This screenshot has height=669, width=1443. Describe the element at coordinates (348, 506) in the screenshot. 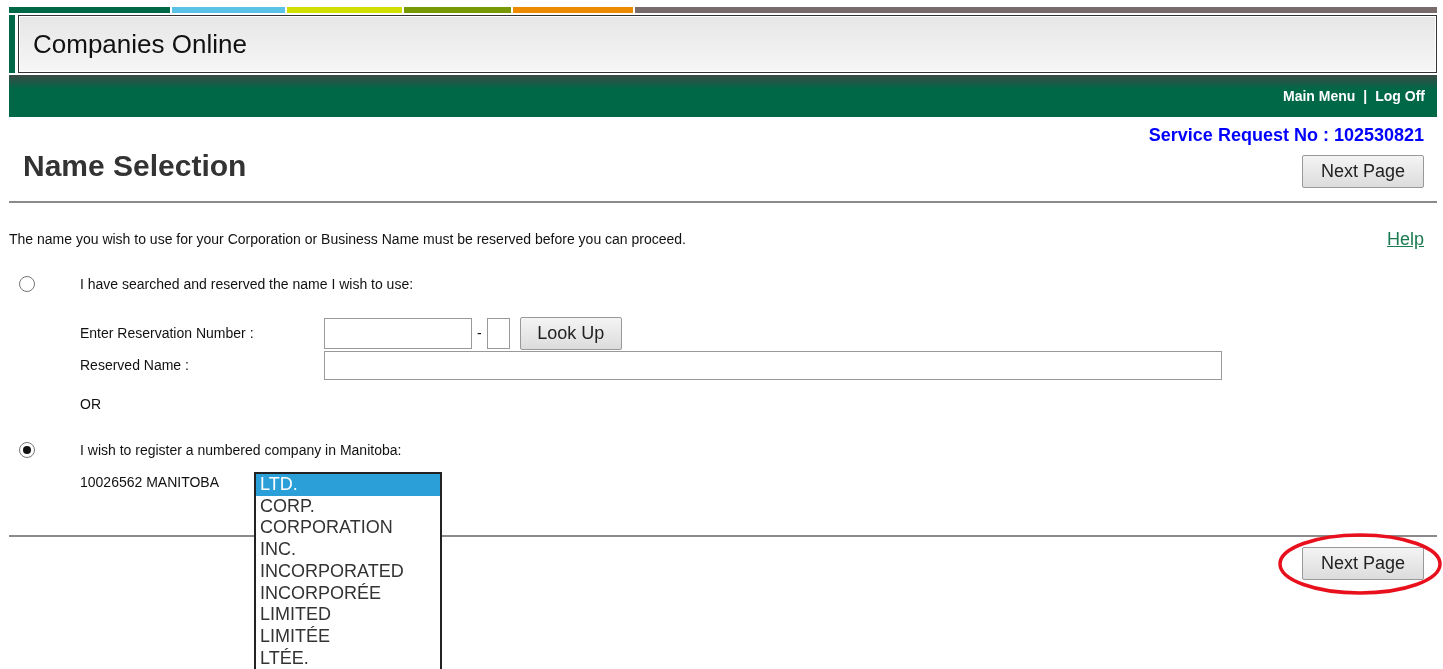

I see `dropdown-option: CORP.` at that location.